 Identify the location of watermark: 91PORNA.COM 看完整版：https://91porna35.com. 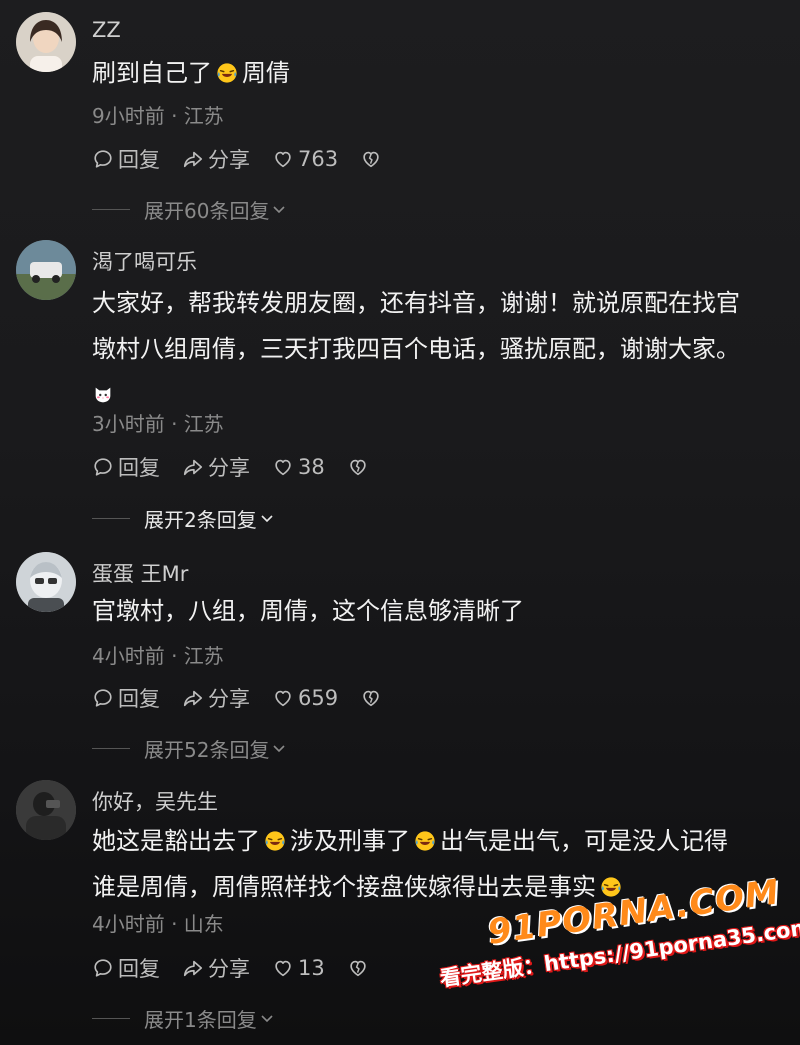
(619, 951).